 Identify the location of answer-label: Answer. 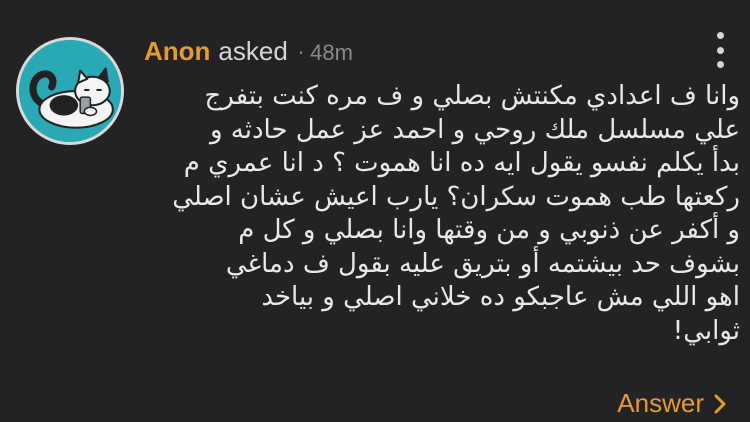
(660, 403).